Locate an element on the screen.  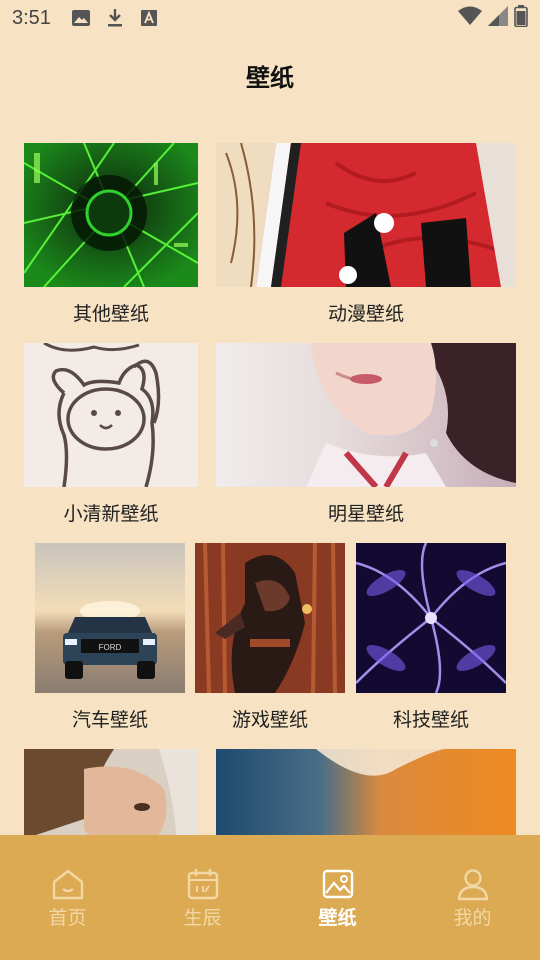
category-label: 汽车壁纸 is located at coordinates (109, 720).